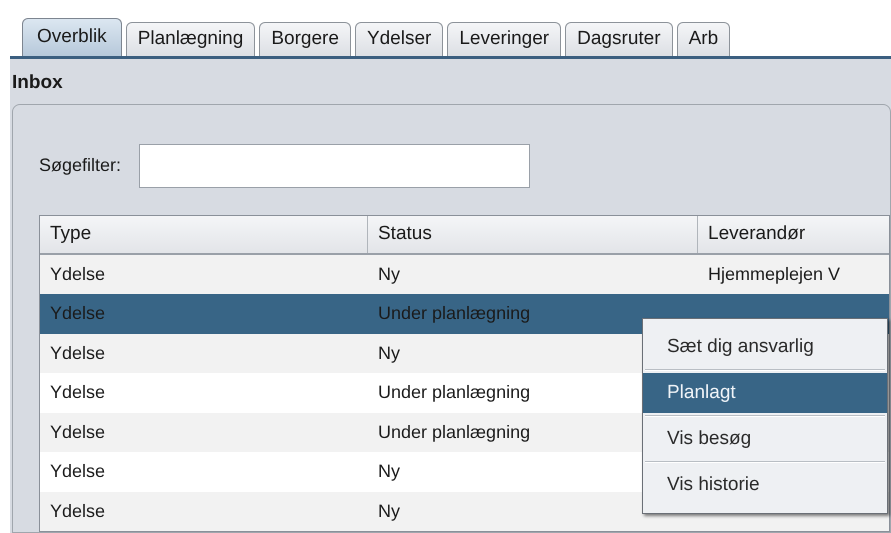 This screenshot has width=891, height=533. I want to click on tab: Borgere, so click(305, 39).